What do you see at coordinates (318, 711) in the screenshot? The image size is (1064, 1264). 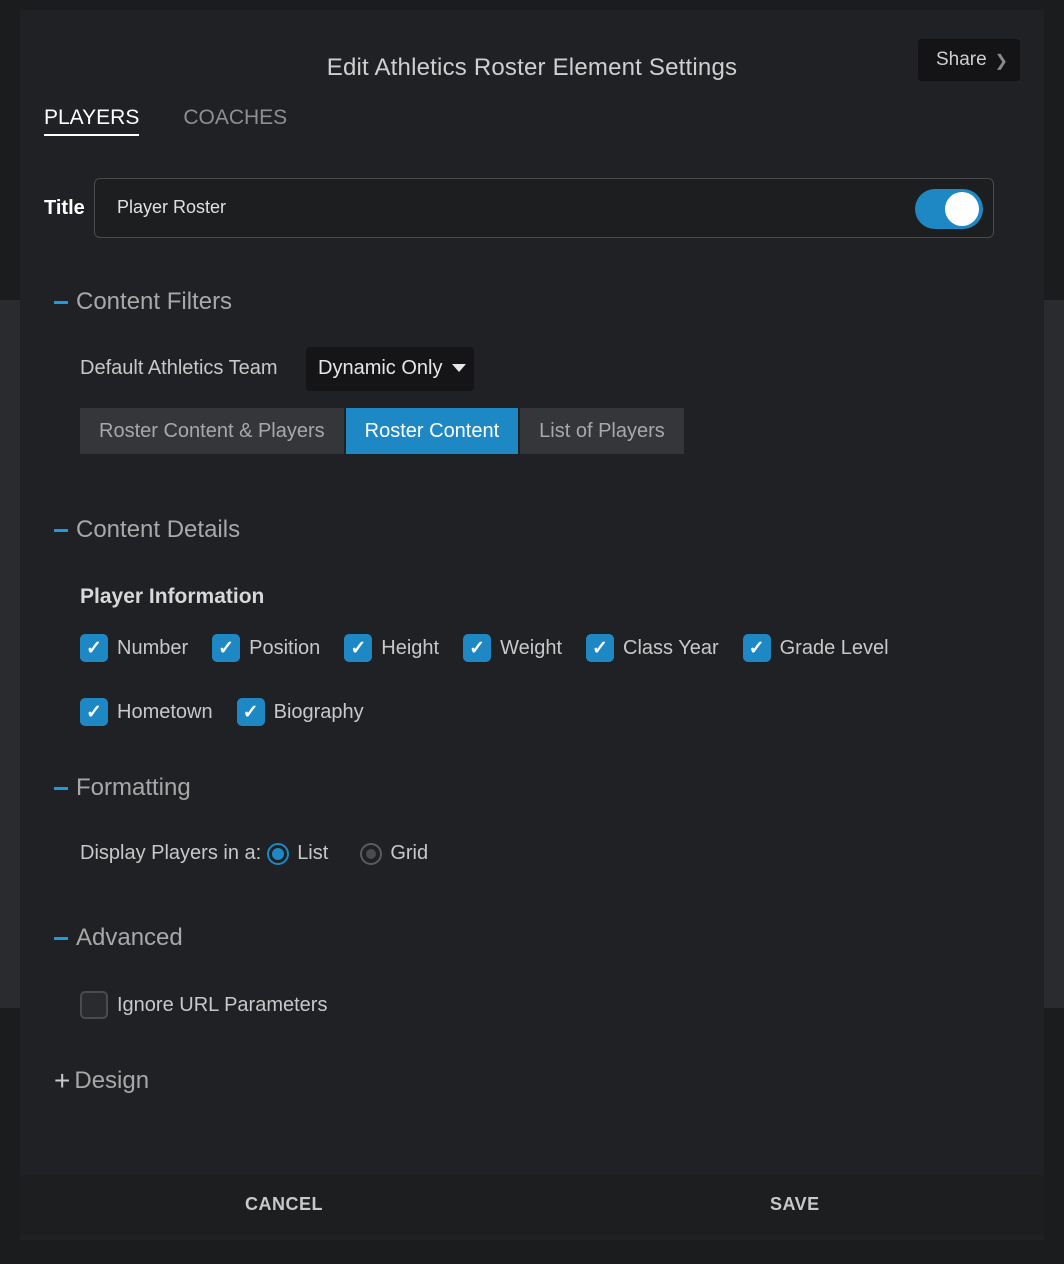 I see `checkbox-label: Biography` at bounding box center [318, 711].